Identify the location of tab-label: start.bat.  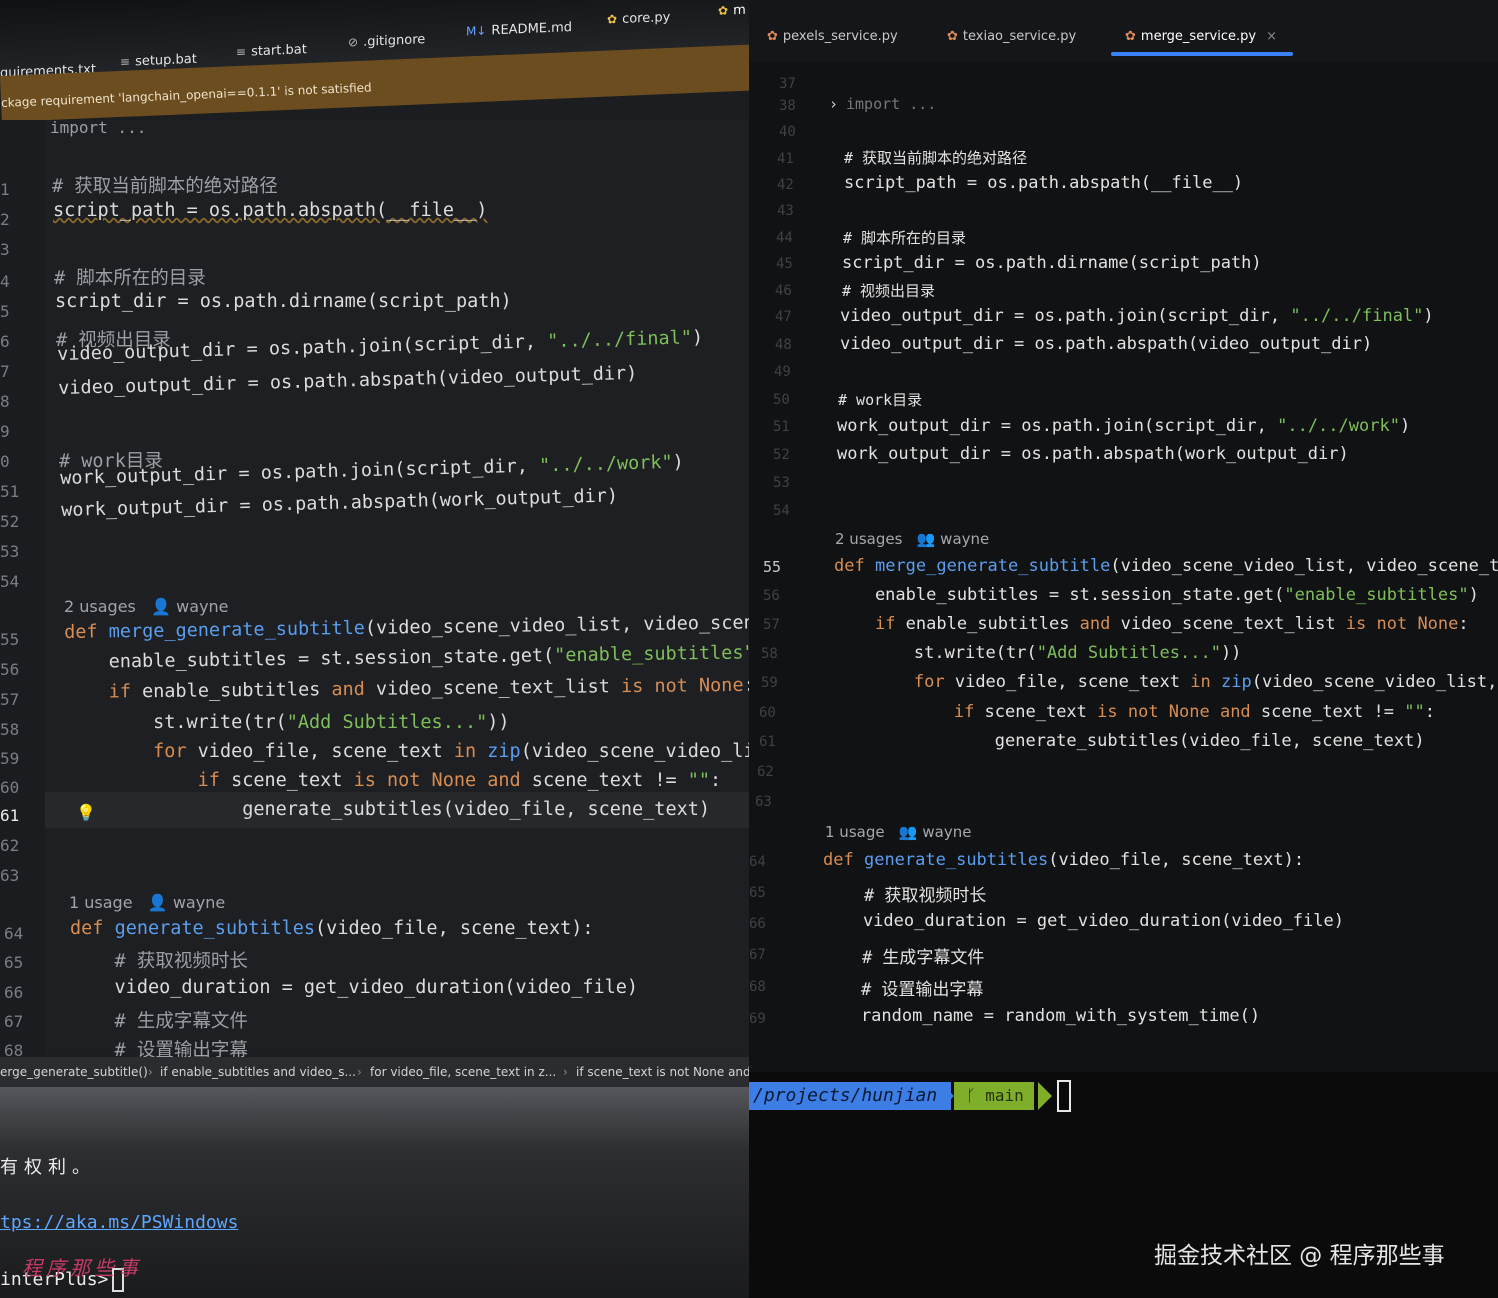
(279, 51).